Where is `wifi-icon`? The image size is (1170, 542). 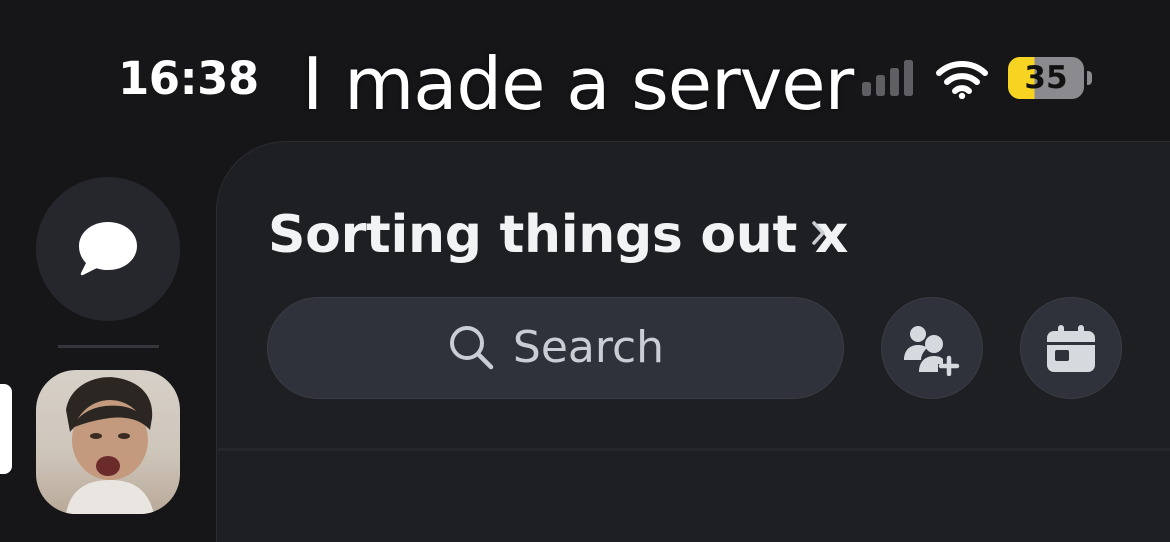 wifi-icon is located at coordinates (962, 80).